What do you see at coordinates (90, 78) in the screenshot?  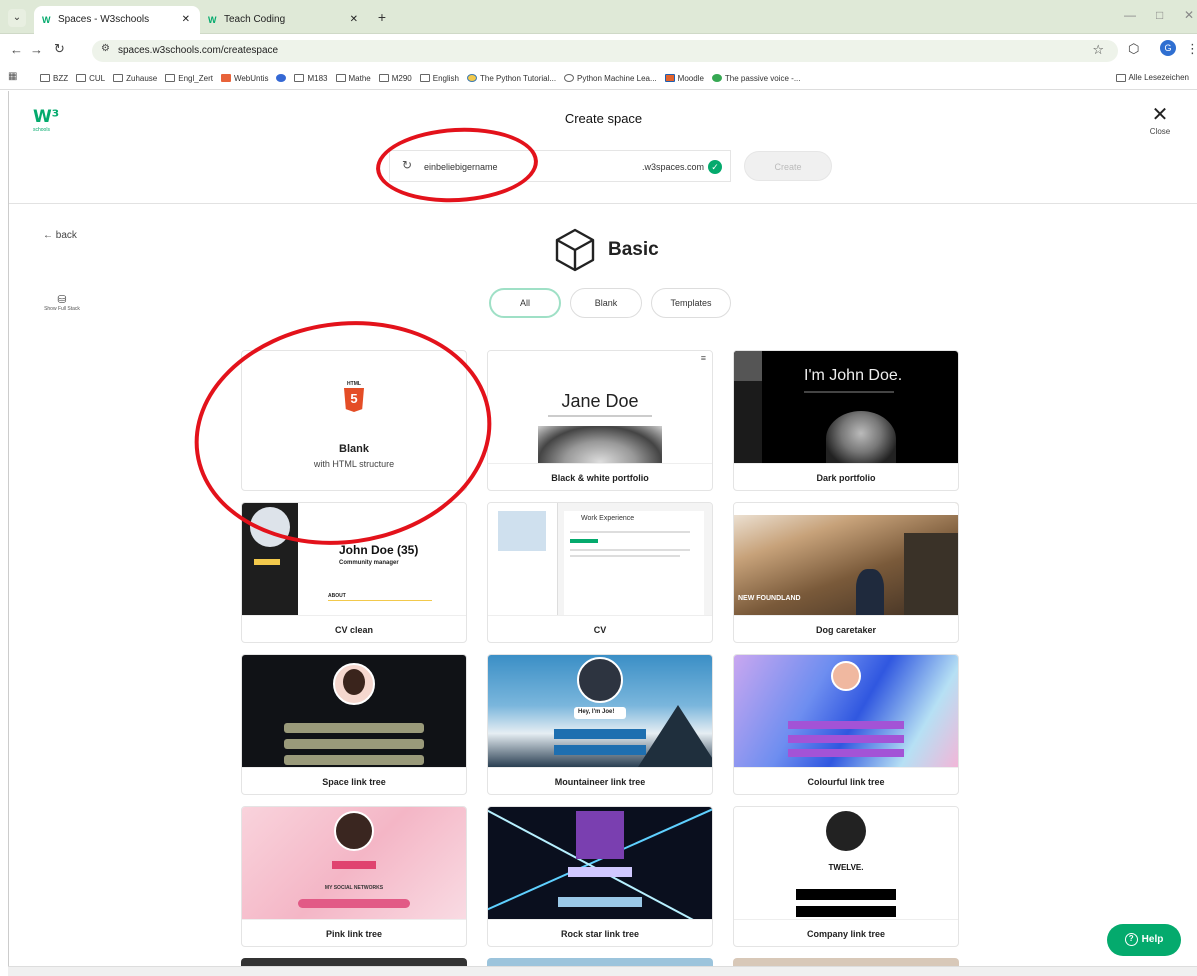 I see `bookmark-item: CUL` at bounding box center [90, 78].